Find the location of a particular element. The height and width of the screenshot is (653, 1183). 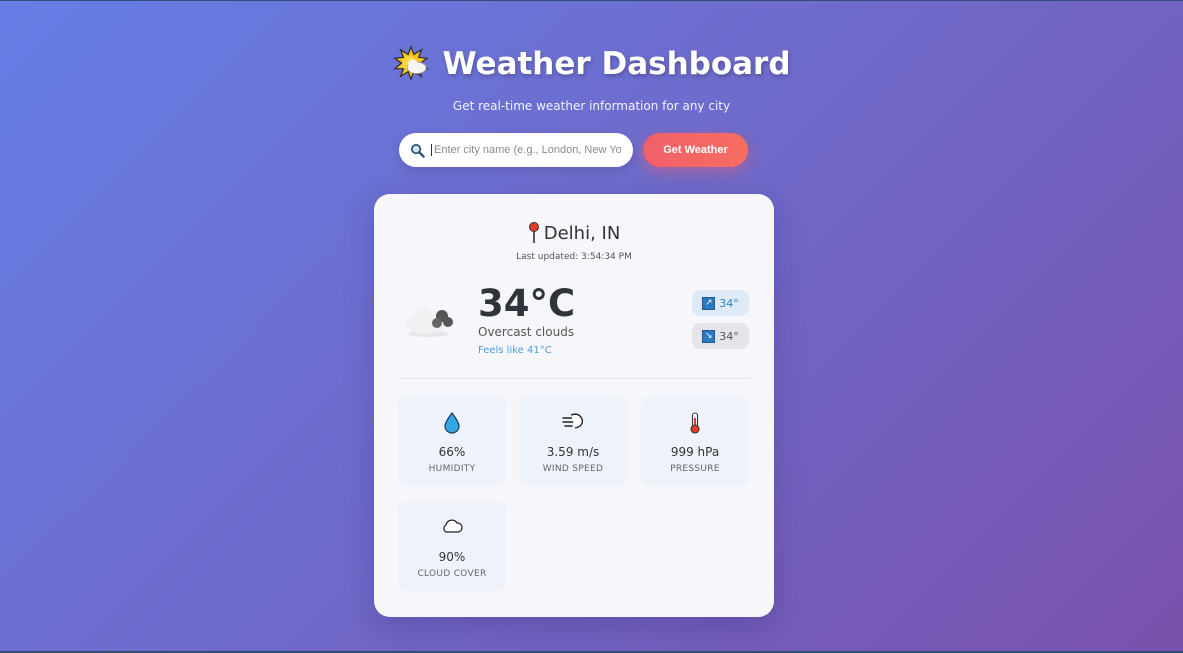

divider is located at coordinates (574, 378).